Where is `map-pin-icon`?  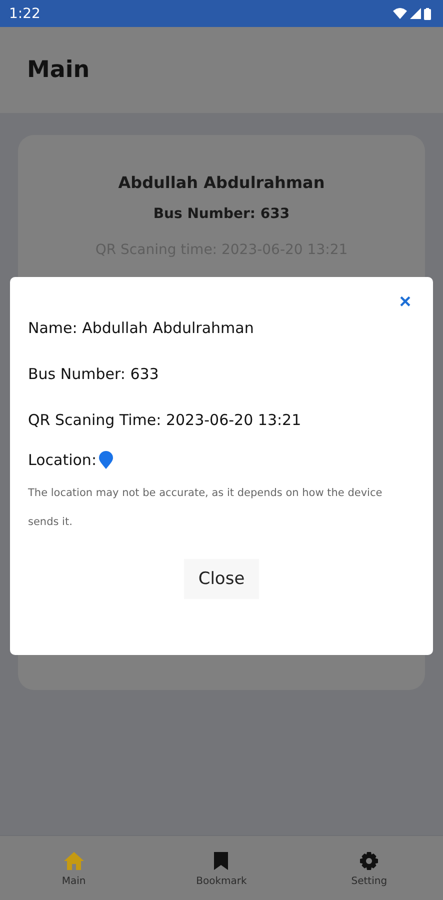
map-pin-icon is located at coordinates (105, 460).